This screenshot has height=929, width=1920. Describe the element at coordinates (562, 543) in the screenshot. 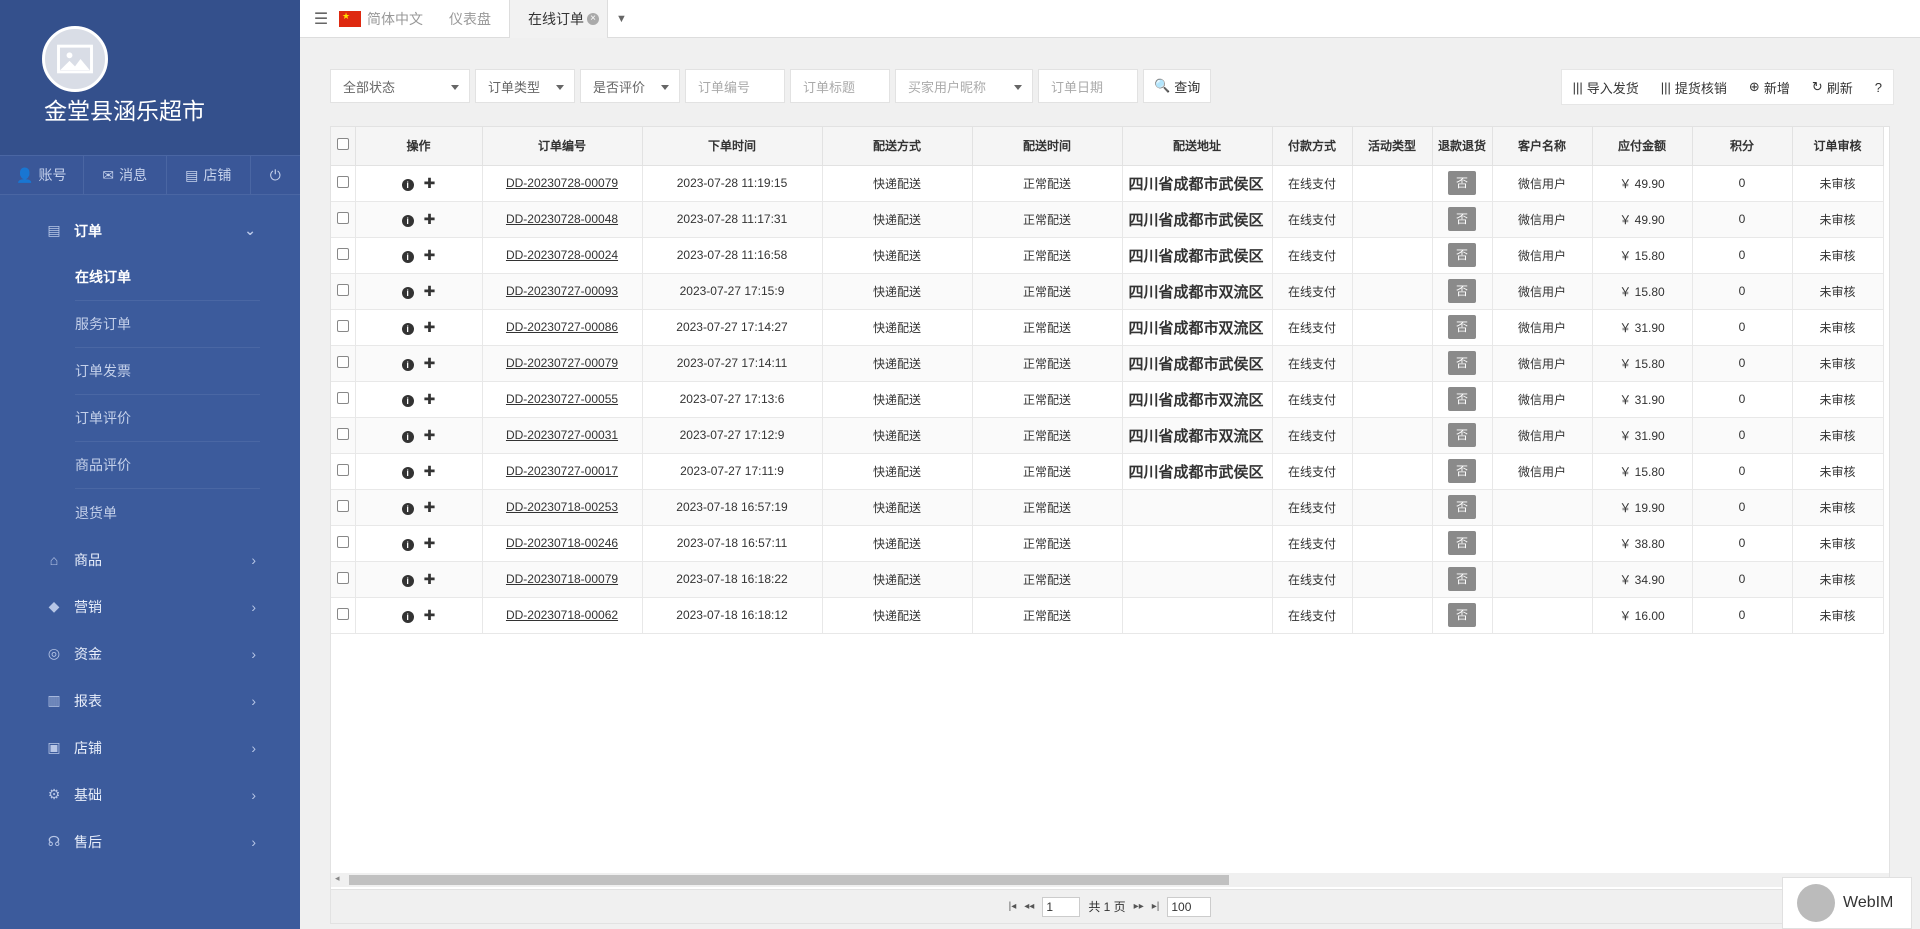

I see `order-no-link: DD-20230718-00246` at that location.